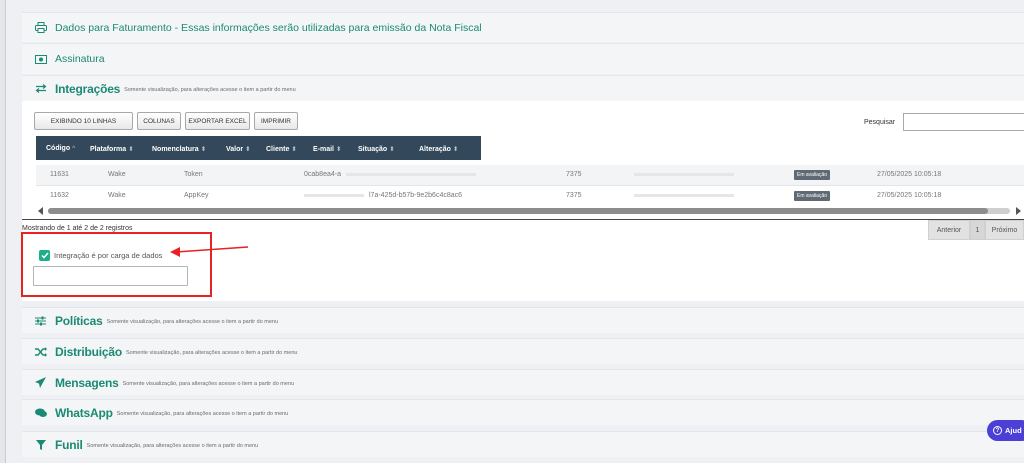  I want to click on cell-valor: 0cab8ea4-a, so click(322, 174).